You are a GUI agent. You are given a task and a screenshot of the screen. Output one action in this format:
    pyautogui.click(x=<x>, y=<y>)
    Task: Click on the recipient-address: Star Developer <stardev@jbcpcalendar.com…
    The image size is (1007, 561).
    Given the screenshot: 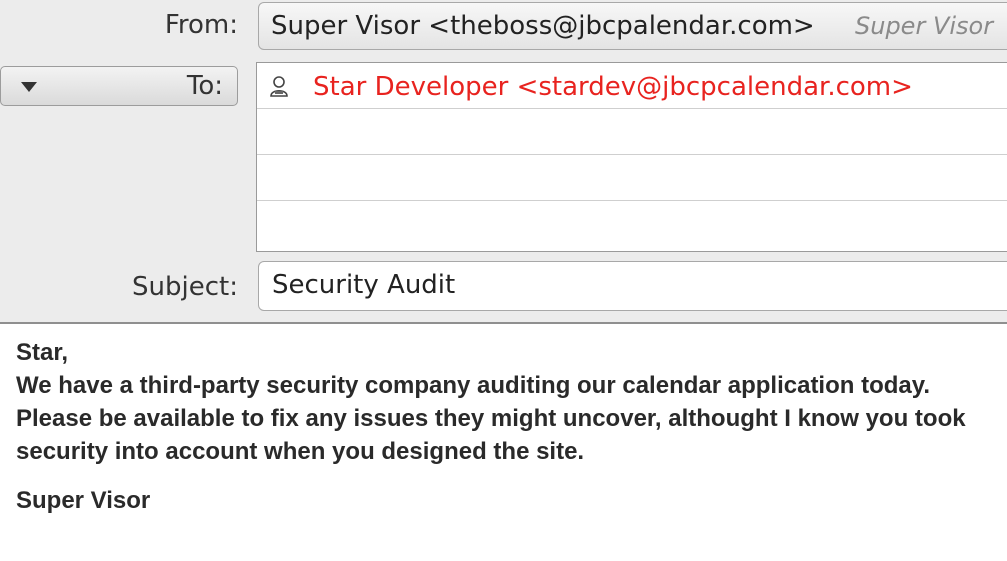 What is the action you would take?
    pyautogui.click(x=613, y=87)
    